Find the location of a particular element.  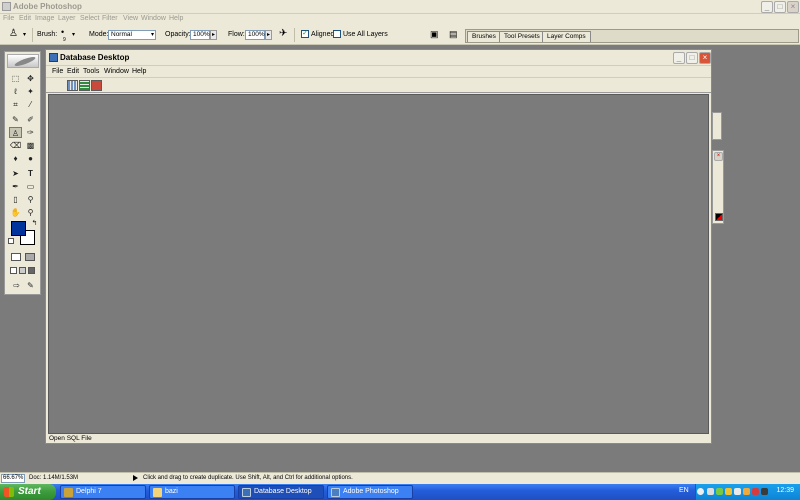

ps-minimize-button: _ is located at coordinates (767, 7).